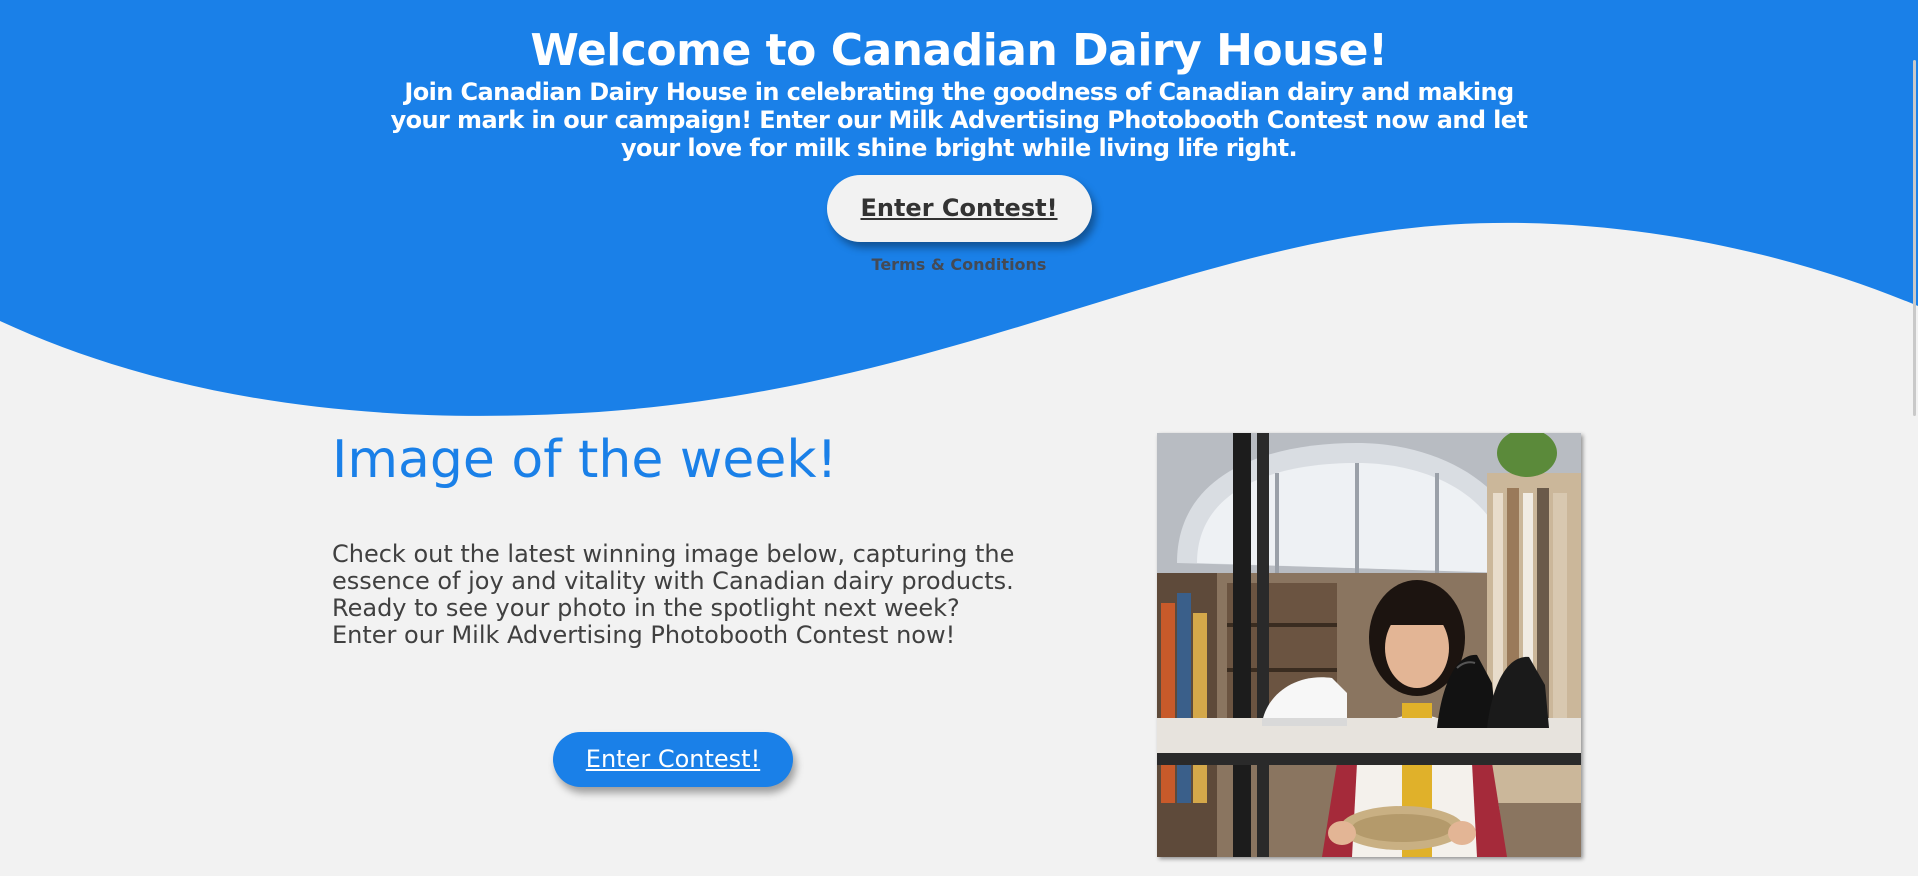  I want to click on woman-examining-shoes-photo, so click(1369, 645).